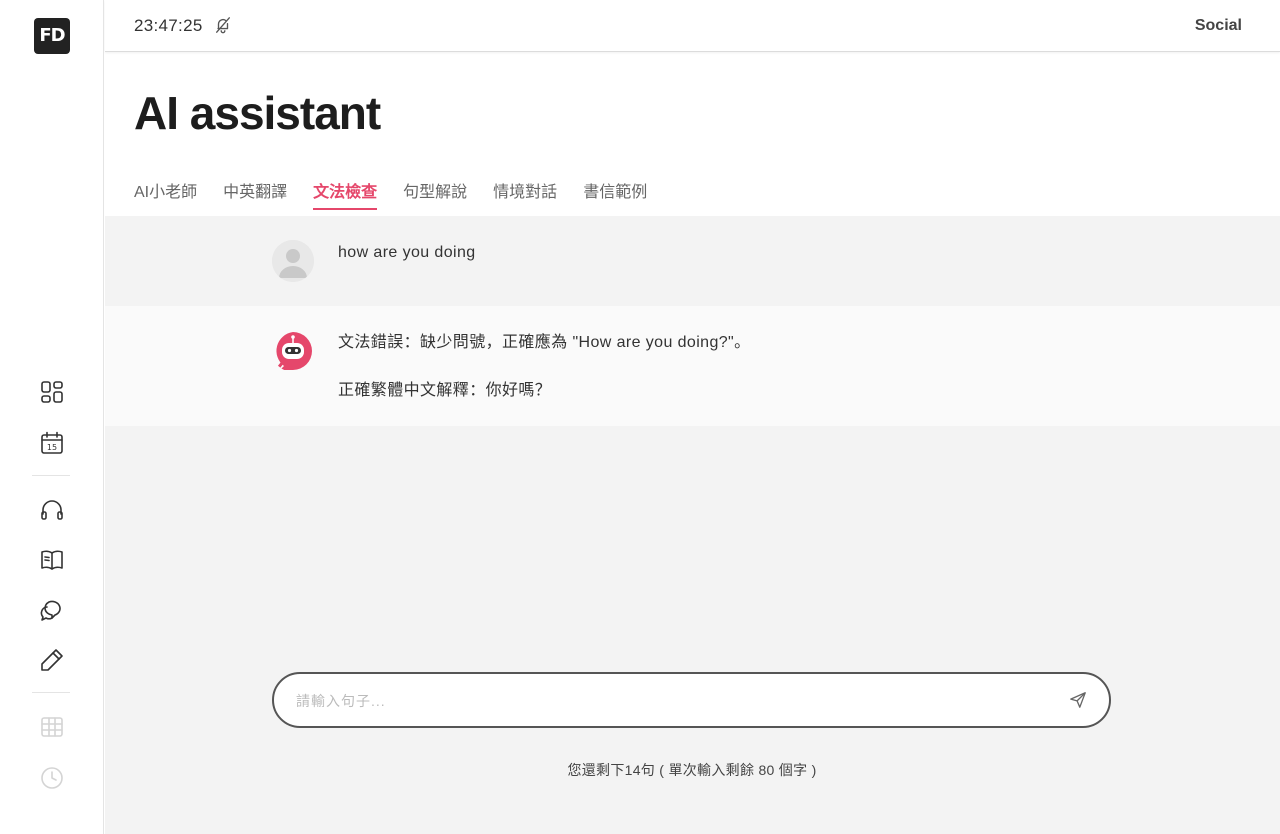 The height and width of the screenshot is (834, 1280). Describe the element at coordinates (345, 194) in the screenshot. I see `tab-grammar-check: 文法檢查` at that location.